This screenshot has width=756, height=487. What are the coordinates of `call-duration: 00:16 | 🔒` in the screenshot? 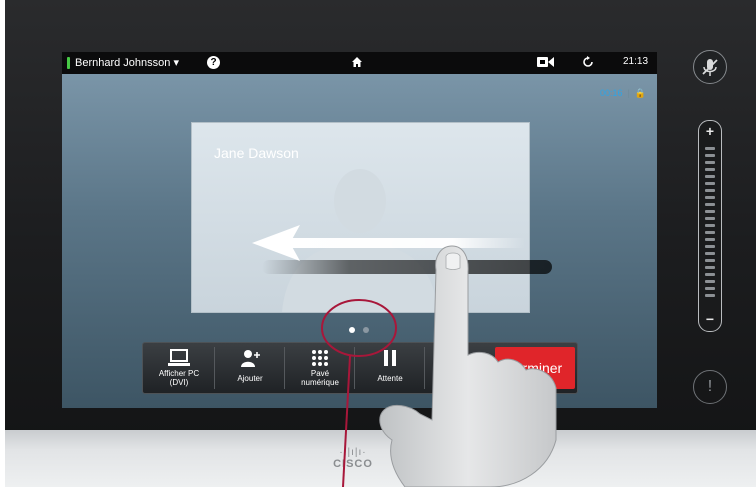 It's located at (623, 93).